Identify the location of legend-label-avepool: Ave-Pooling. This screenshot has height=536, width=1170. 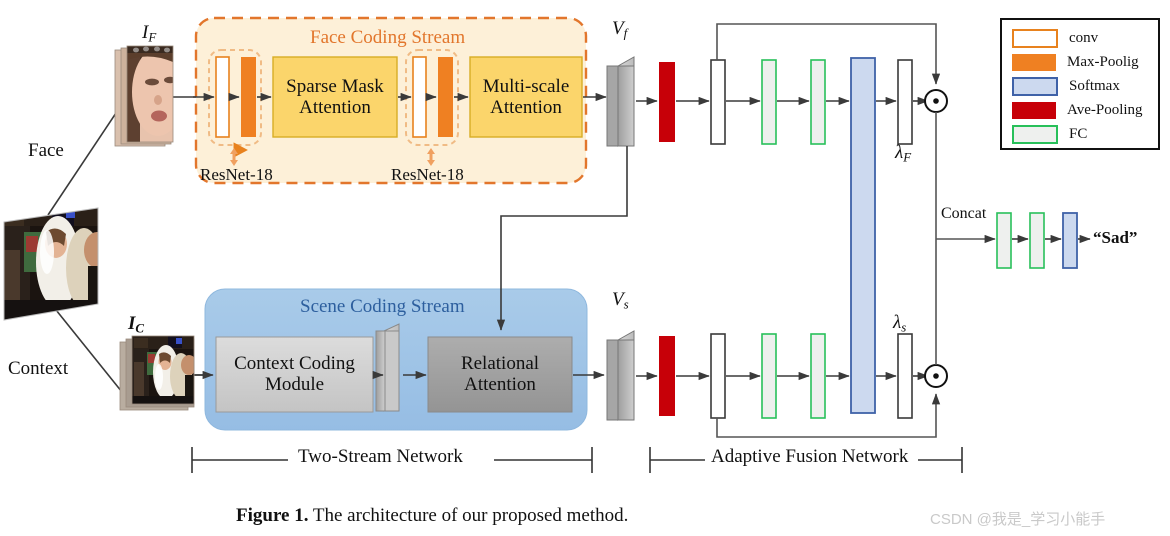
(1105, 109).